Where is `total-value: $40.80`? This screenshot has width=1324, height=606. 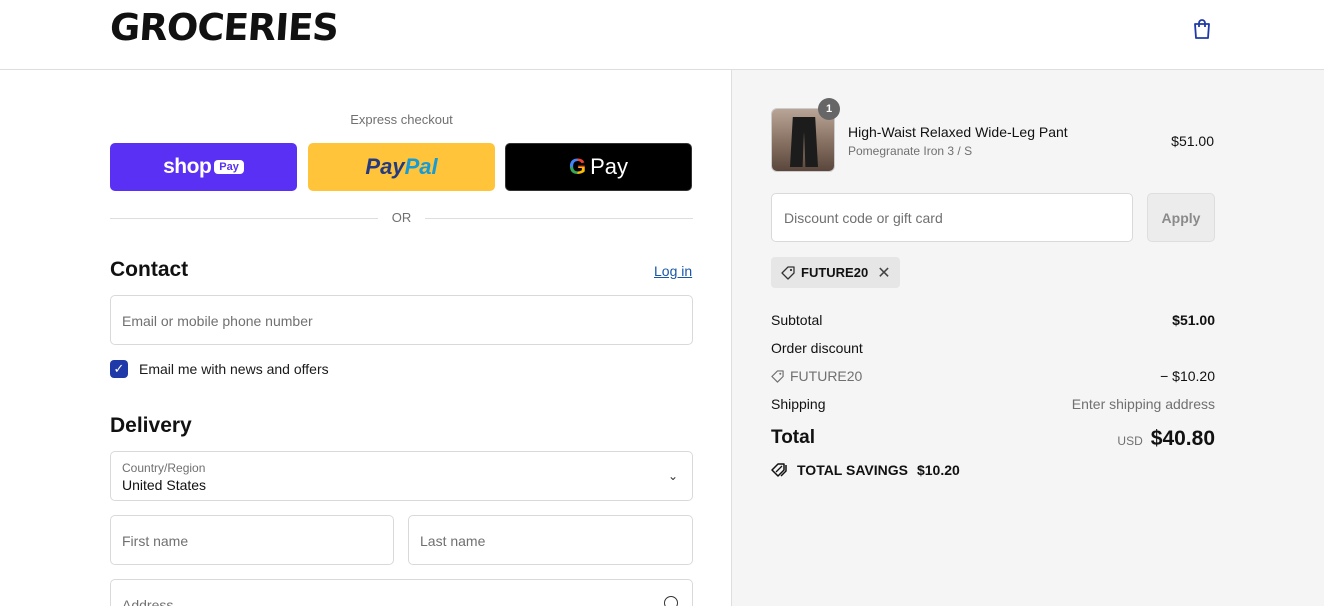
total-value: $40.80 is located at coordinates (1182, 438).